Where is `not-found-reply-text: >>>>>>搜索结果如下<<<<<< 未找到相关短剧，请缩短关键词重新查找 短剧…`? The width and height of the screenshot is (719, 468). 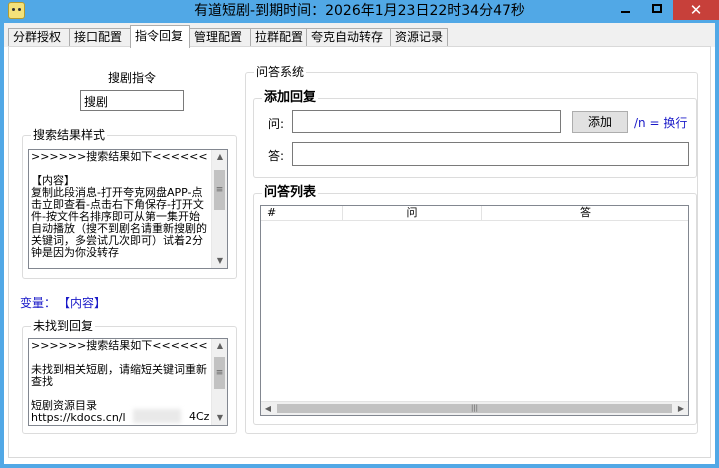 not-found-reply-text: >>>>>>搜索结果如下<<<<<< 未找到相关短剧，请缩短关键词重新查找 短剧… is located at coordinates (119, 381).